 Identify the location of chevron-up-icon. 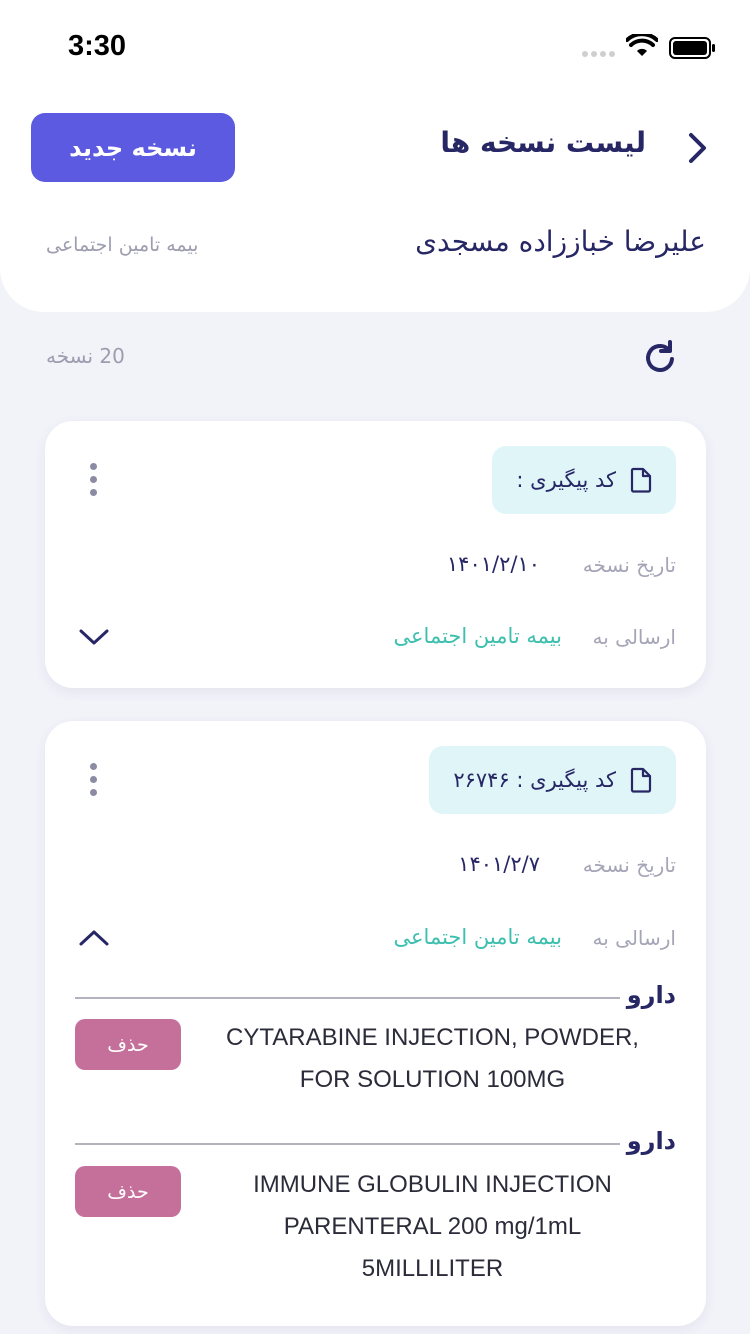
(94, 938).